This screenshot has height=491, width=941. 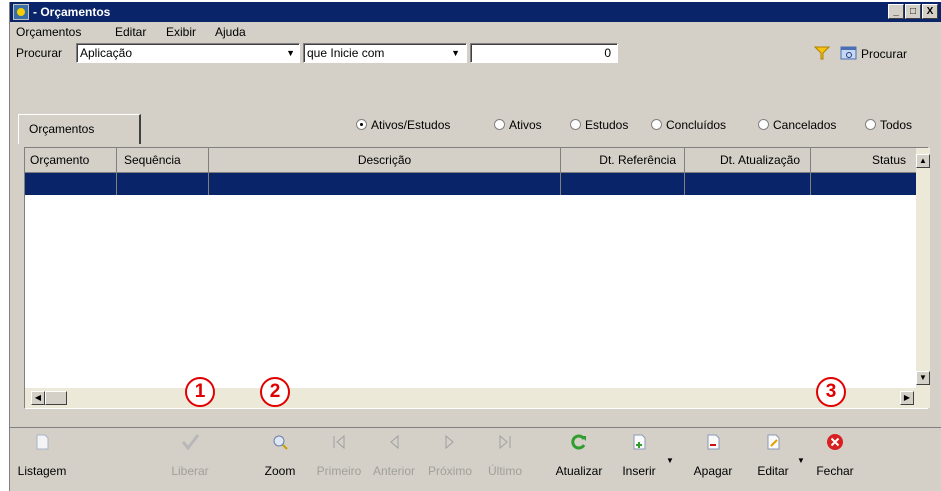 What do you see at coordinates (339, 455) in the screenshot?
I see `primeiro-button: Primeiro` at bounding box center [339, 455].